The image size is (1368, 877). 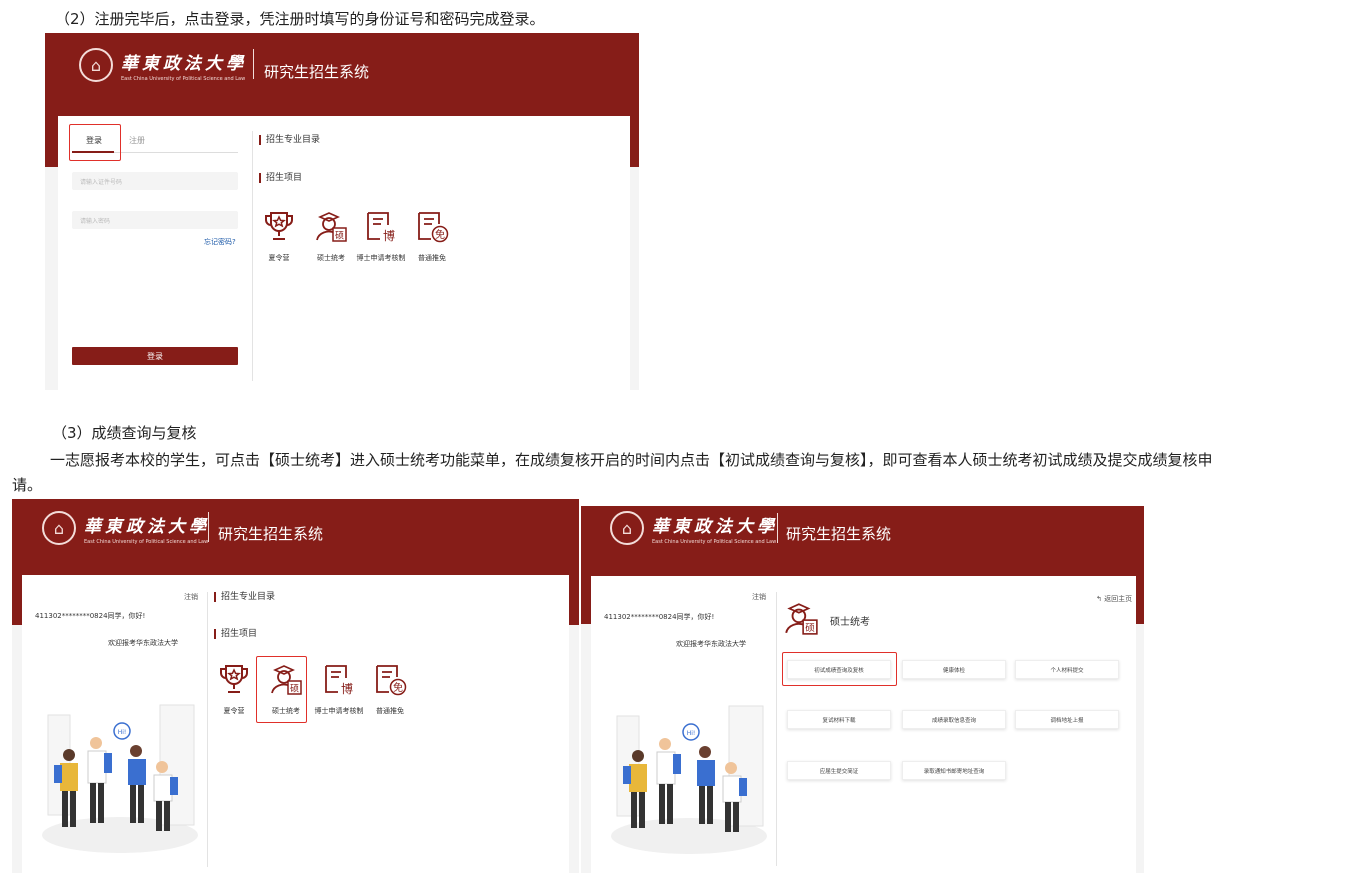 I want to click on forgot-password-link: 忘记密码?, so click(x=220, y=242).